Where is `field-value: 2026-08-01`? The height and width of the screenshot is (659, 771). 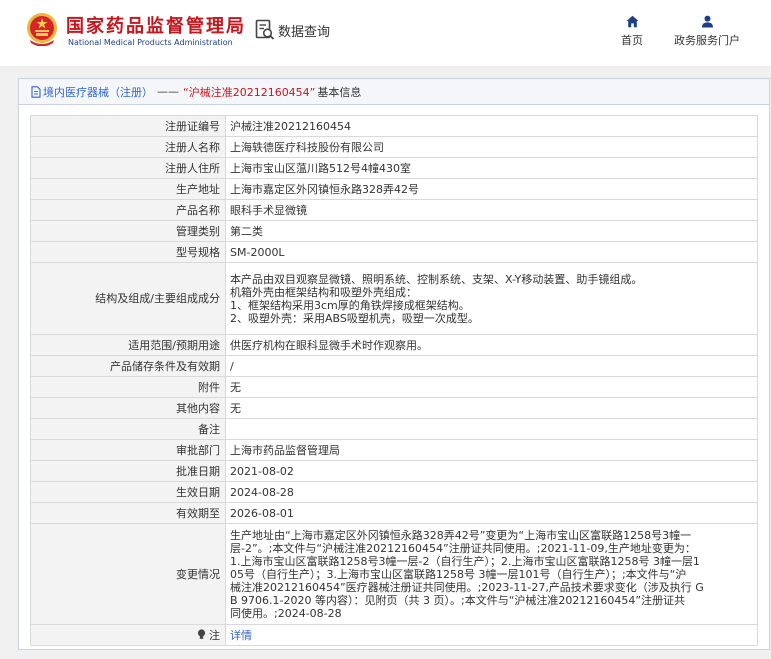
field-value: 2026-08-01 is located at coordinates (491, 513).